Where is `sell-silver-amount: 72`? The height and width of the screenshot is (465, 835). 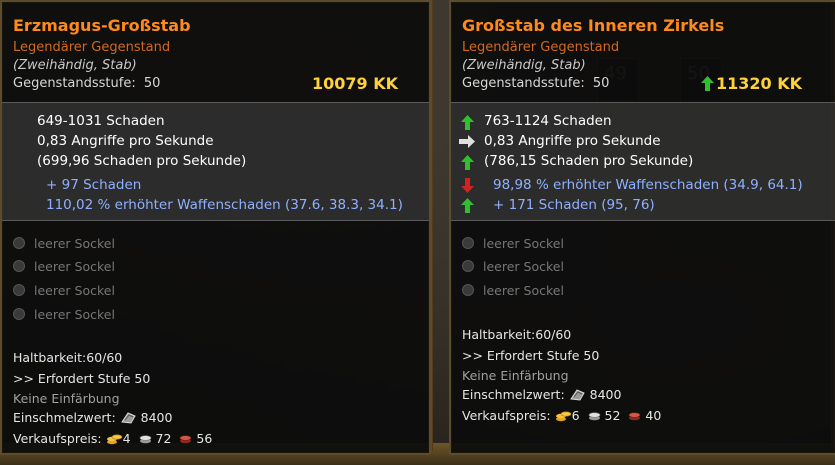
sell-silver-amount: 72 is located at coordinates (163, 438).